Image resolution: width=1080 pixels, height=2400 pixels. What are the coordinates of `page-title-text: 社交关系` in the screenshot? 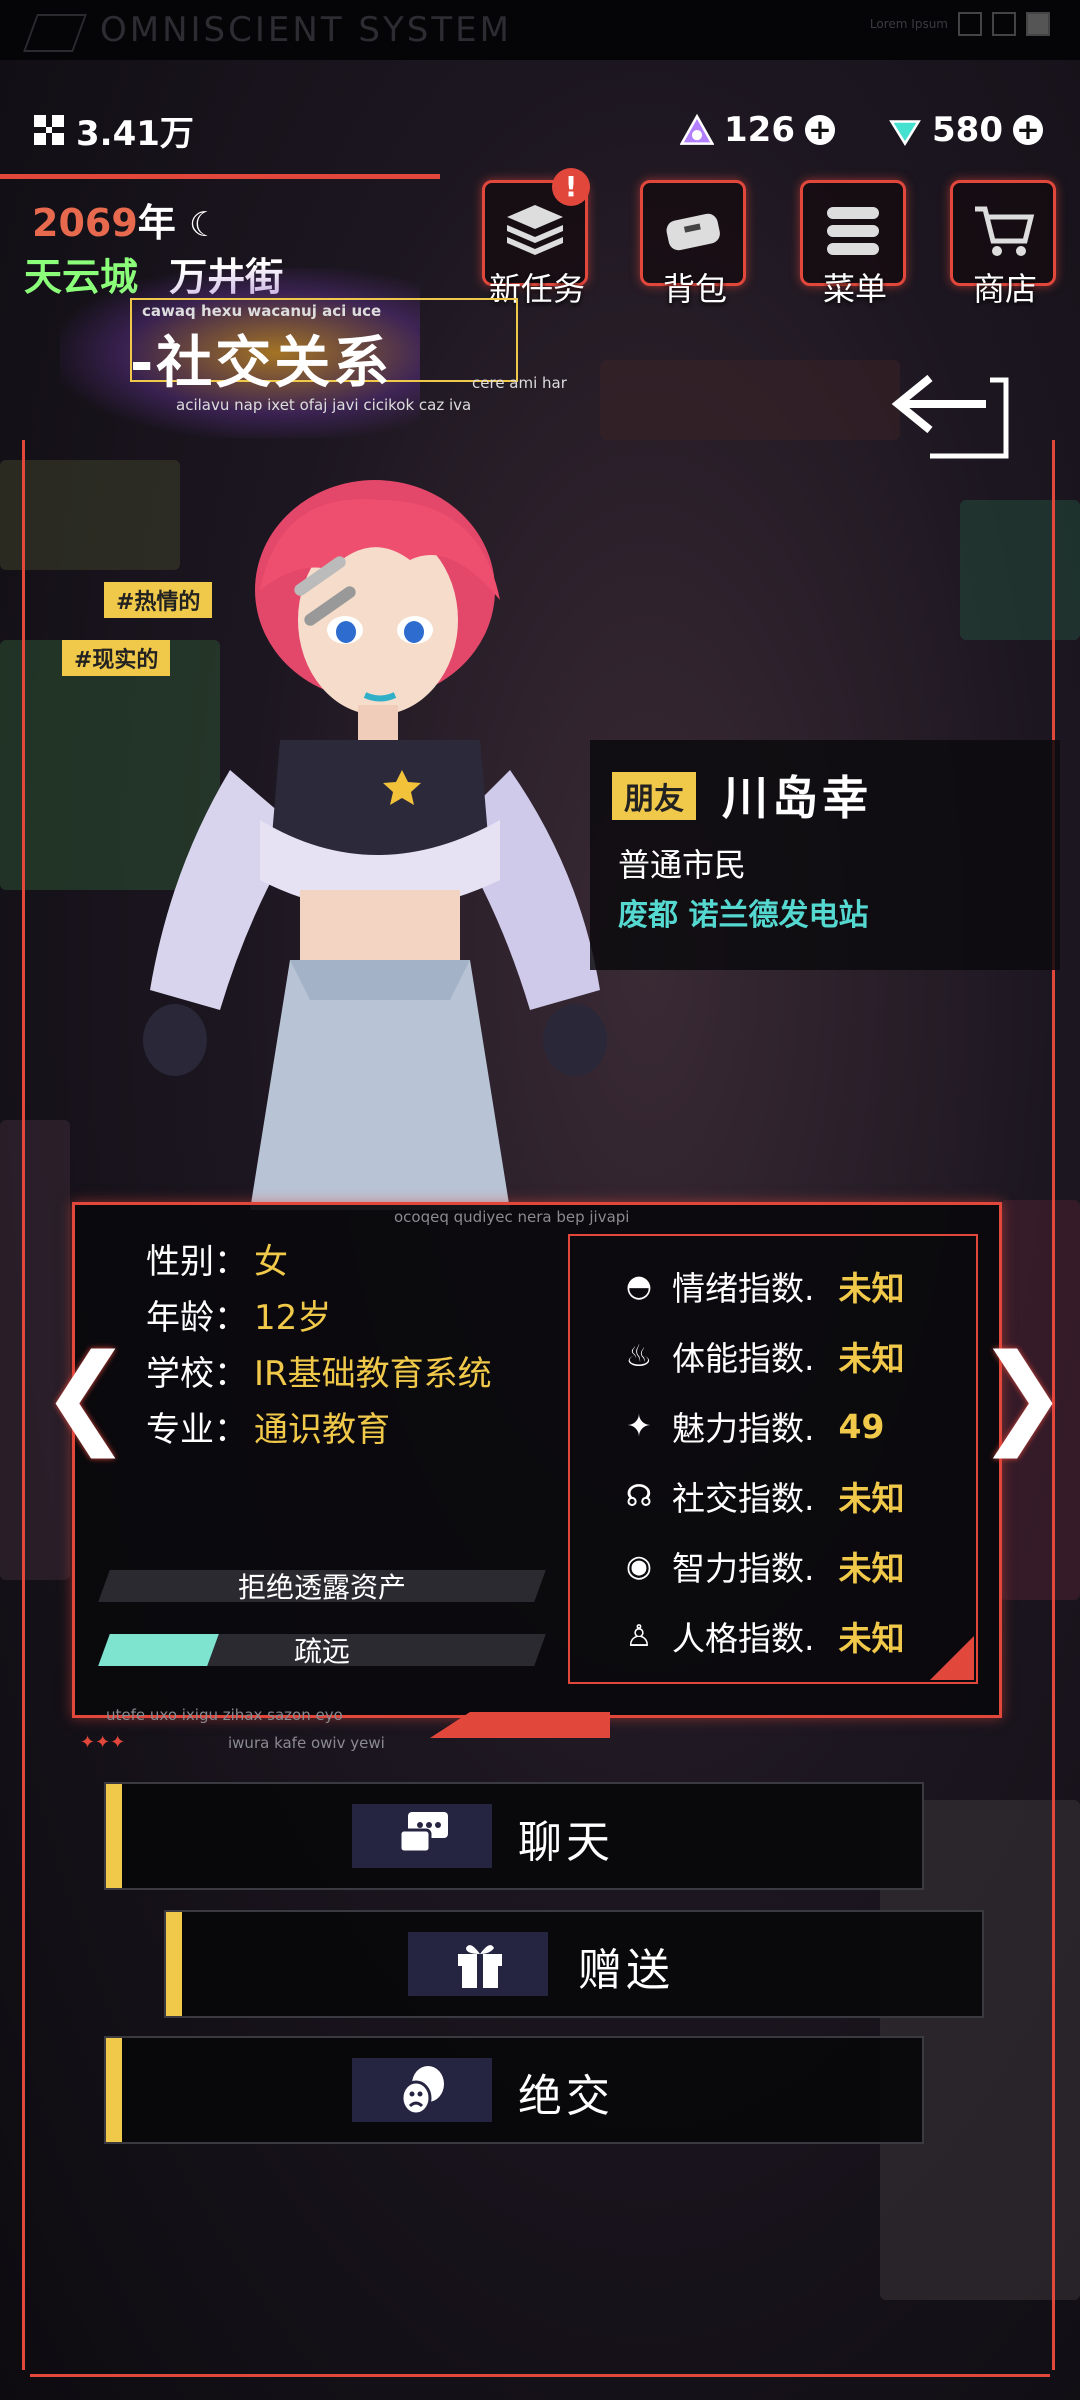 It's located at (274, 363).